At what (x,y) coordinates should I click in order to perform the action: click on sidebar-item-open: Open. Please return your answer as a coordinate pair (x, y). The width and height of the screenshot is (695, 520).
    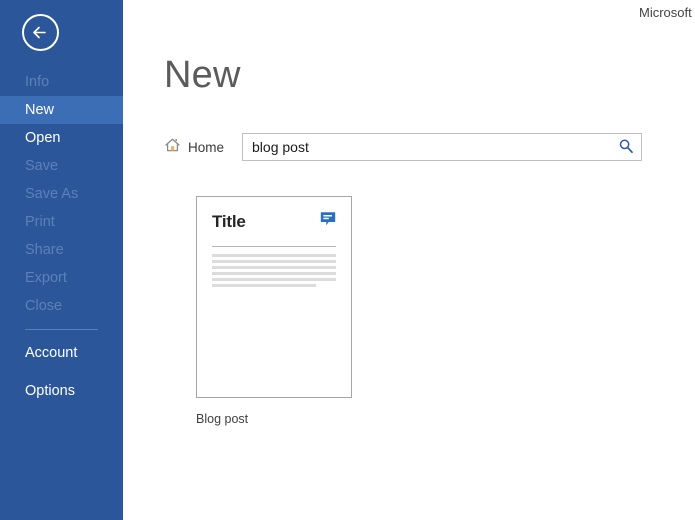
    Looking at the image, I should click on (61, 138).